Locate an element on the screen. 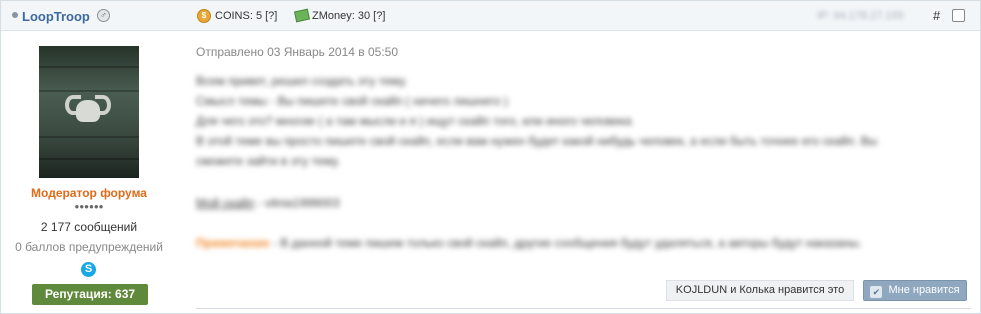 This screenshot has width=981, height=314. skype-line: Мой скайп - vitnia1999003 is located at coordinates (268, 203).